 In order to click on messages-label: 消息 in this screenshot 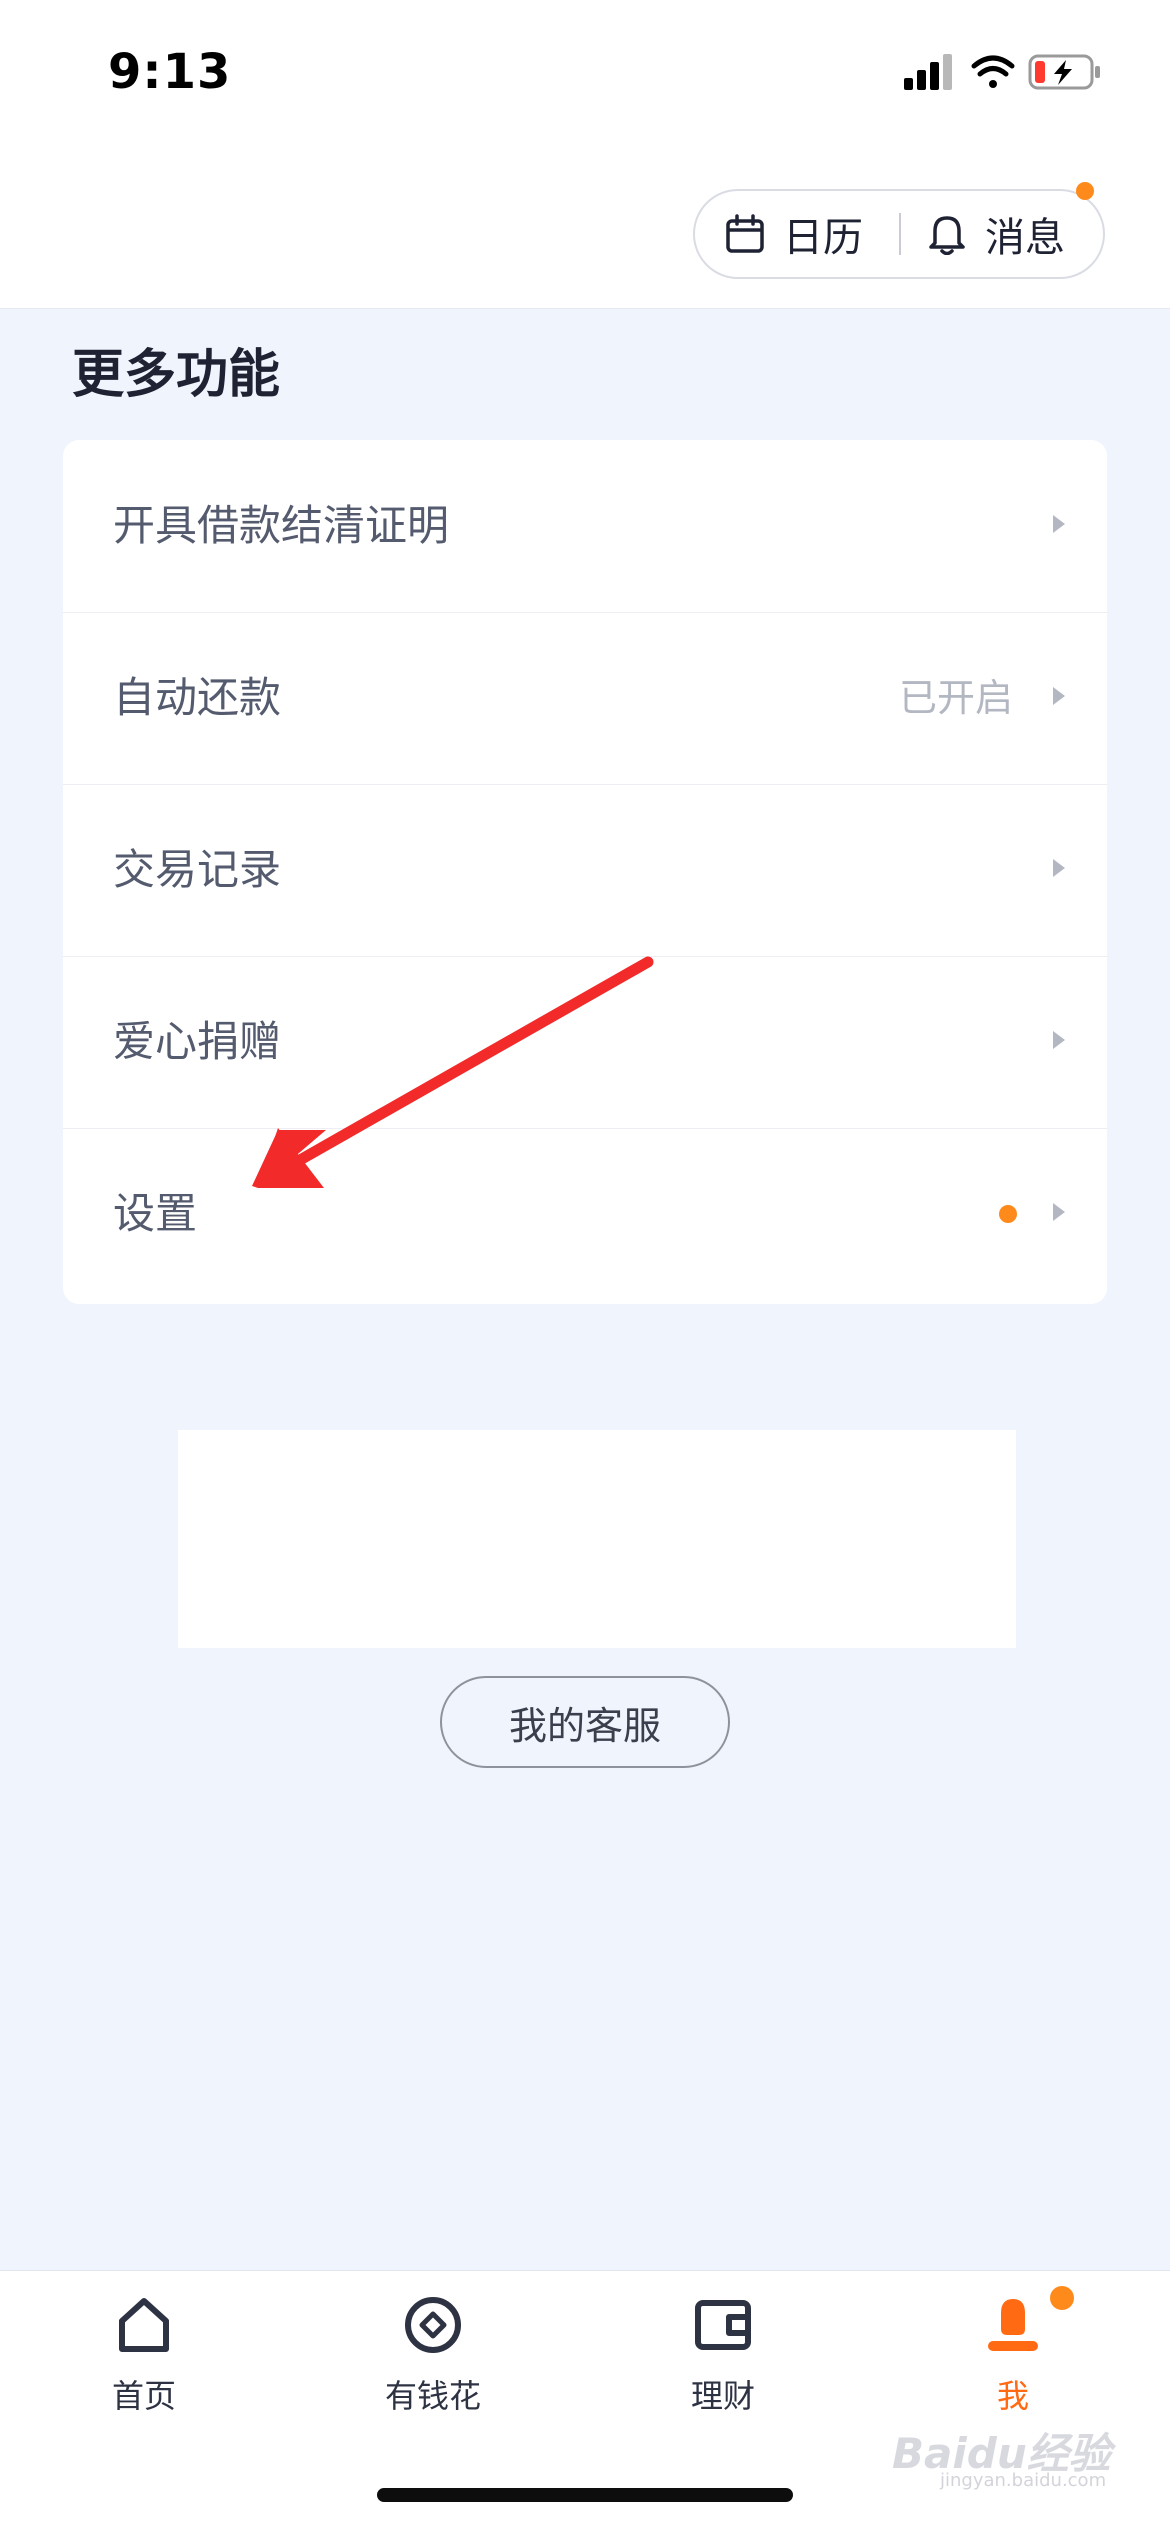, I will do `click(1025, 238)`.